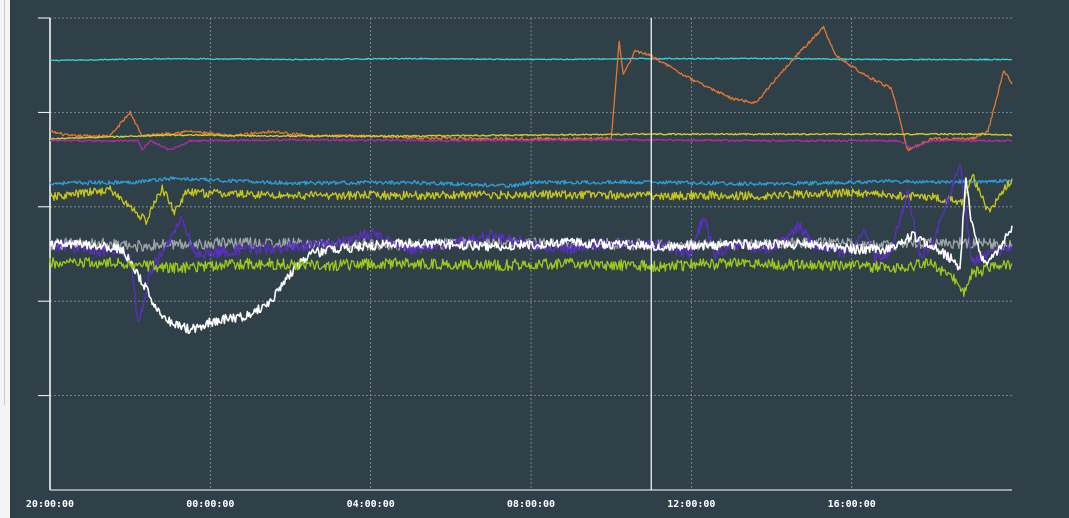 This screenshot has width=1069, height=518. What do you see at coordinates (50, 504) in the screenshot?
I see `x-tick-label: 20:00:00` at bounding box center [50, 504].